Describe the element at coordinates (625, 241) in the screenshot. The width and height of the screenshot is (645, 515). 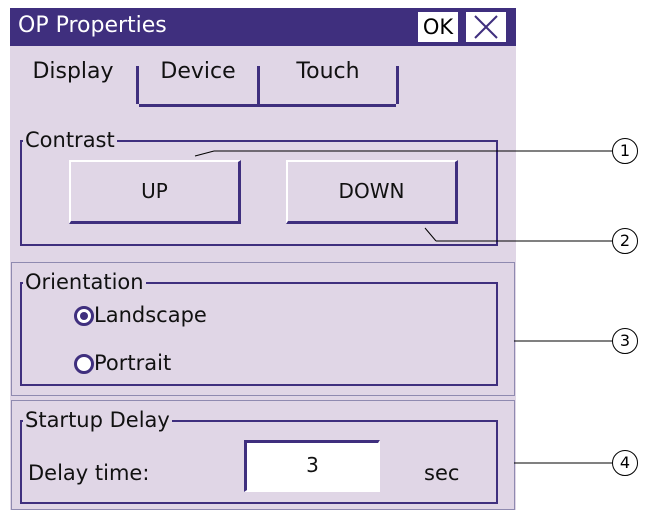
I see `callout-2: 2` at that location.